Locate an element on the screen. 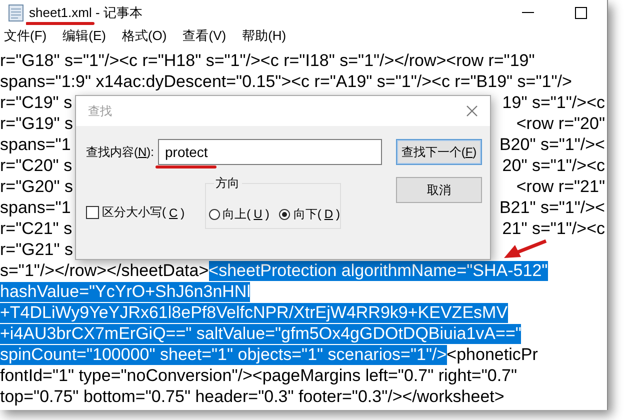 This screenshot has height=420, width=625. radio-button: 向上( U ) is located at coordinates (239, 214).